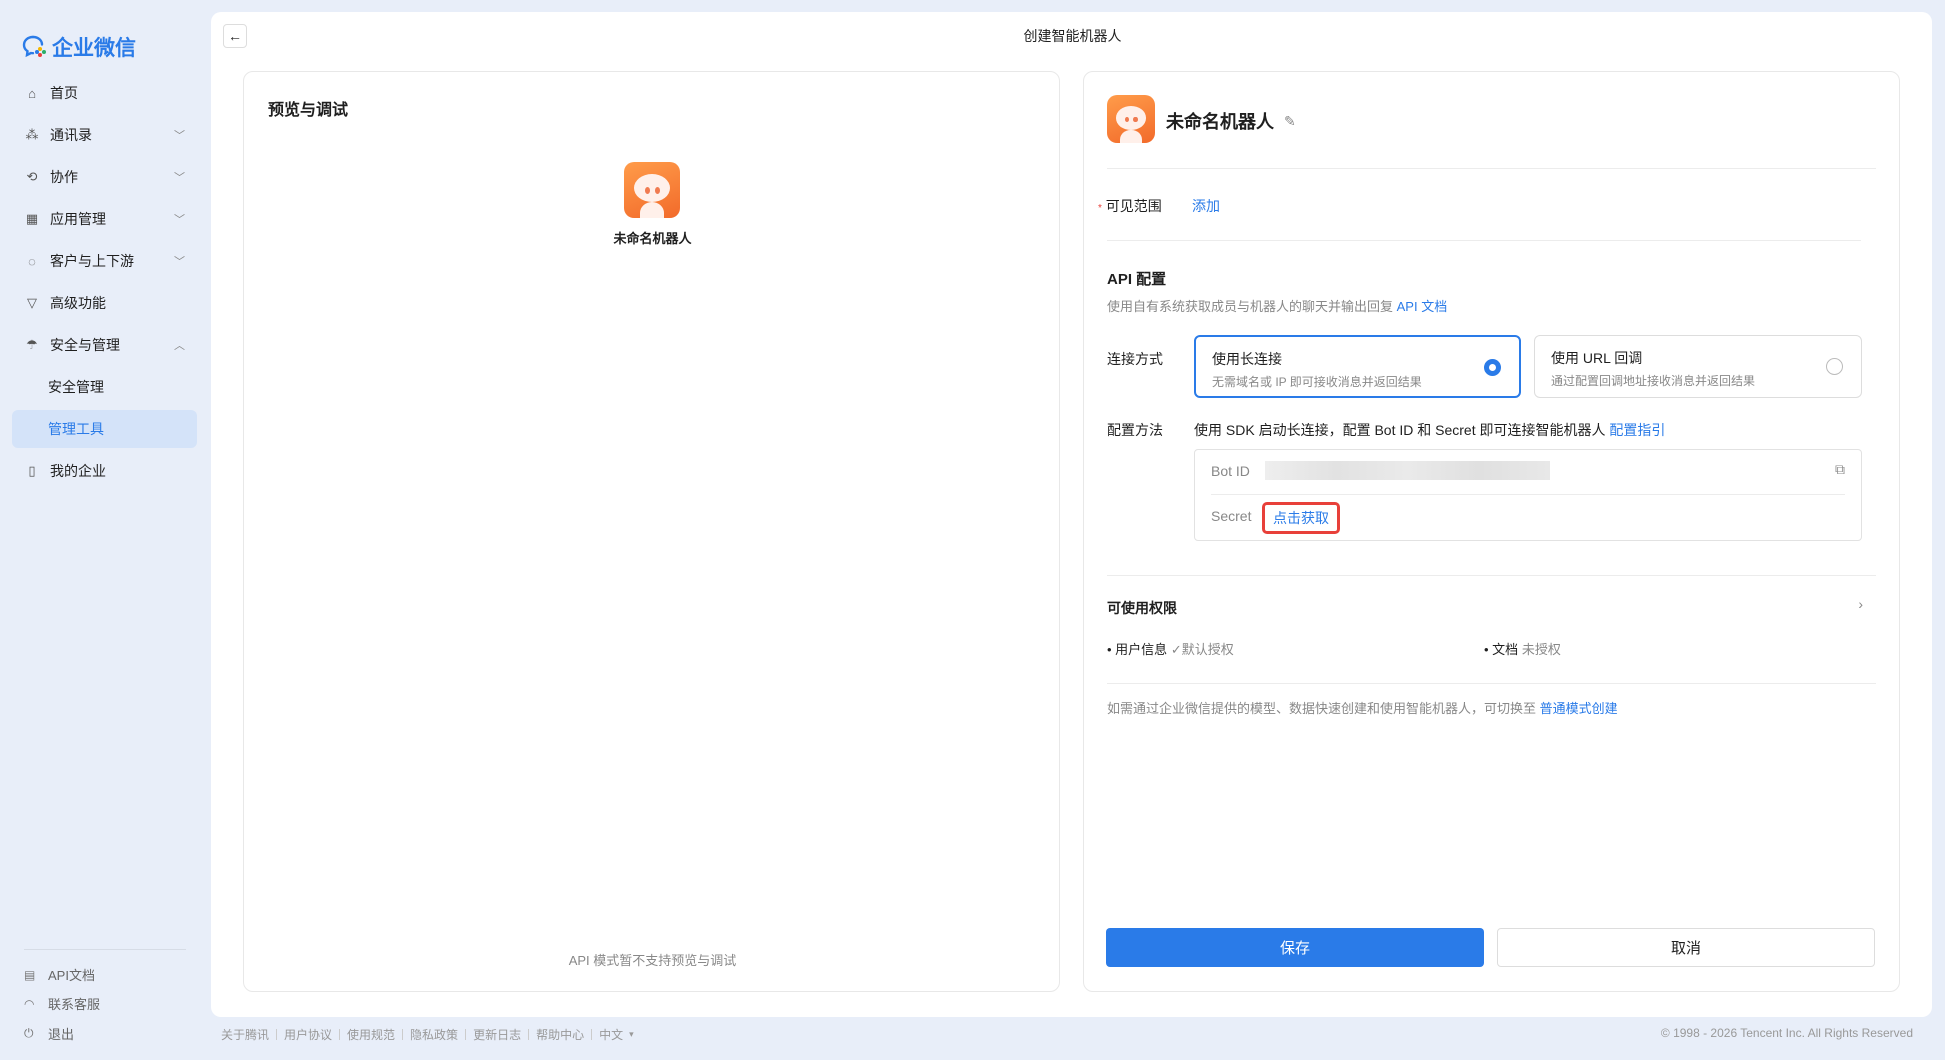  Describe the element at coordinates (30, 974) in the screenshot. I see `doc-icon: ▤` at that location.